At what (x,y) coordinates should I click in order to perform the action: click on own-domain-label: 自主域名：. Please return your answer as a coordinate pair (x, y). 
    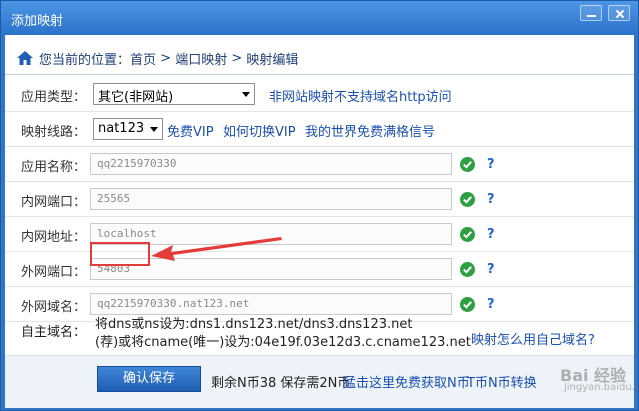
    Looking at the image, I should click on (54, 332).